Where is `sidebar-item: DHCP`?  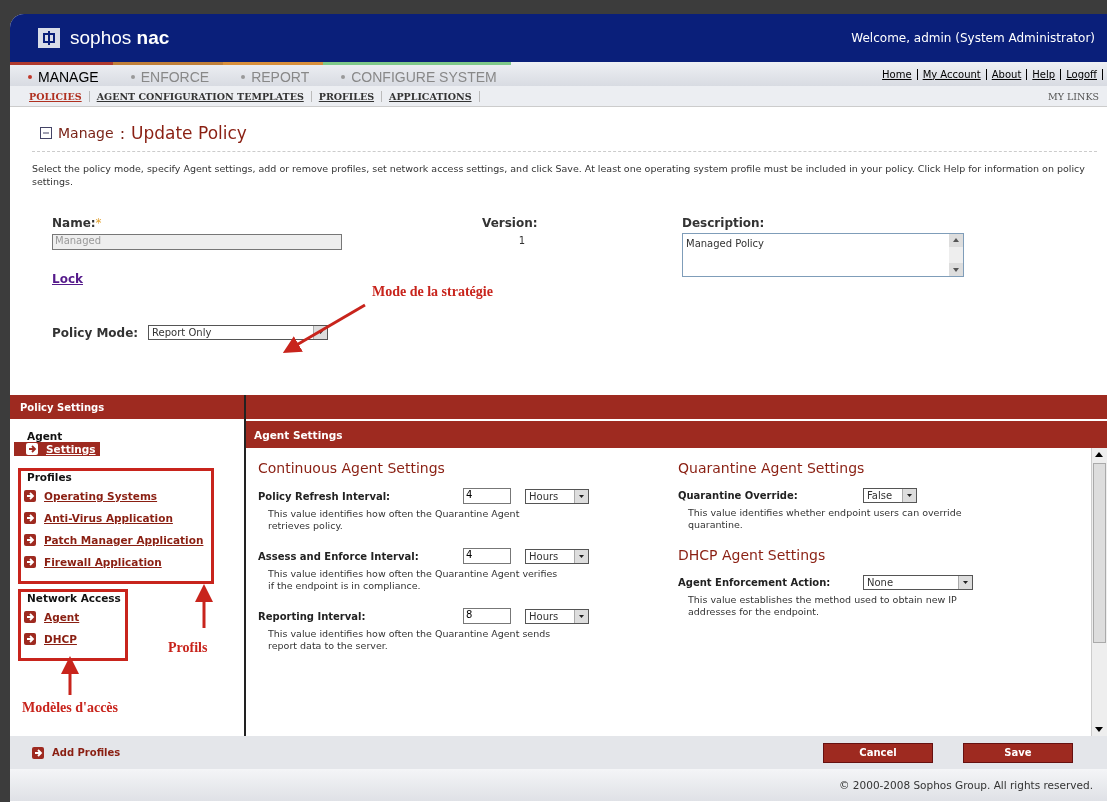 sidebar-item: DHCP is located at coordinates (72, 639).